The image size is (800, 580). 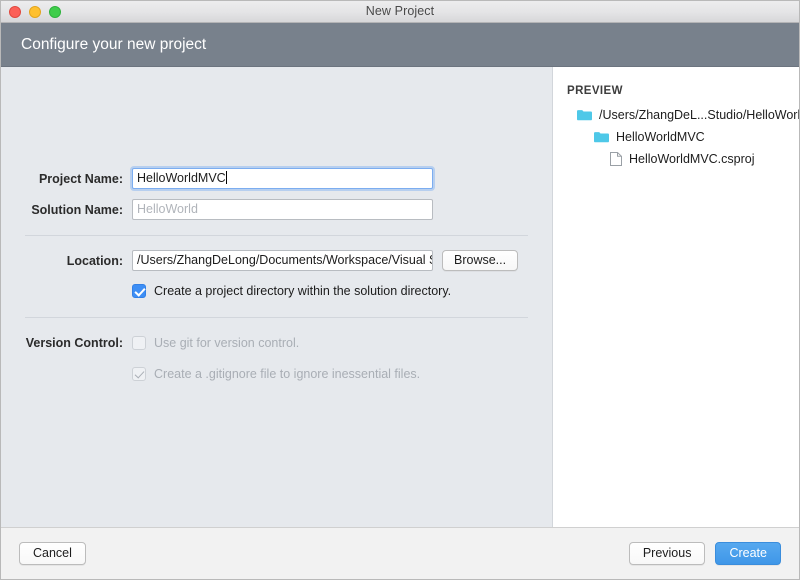 I want to click on gitignore-checkbox, so click(x=139, y=374).